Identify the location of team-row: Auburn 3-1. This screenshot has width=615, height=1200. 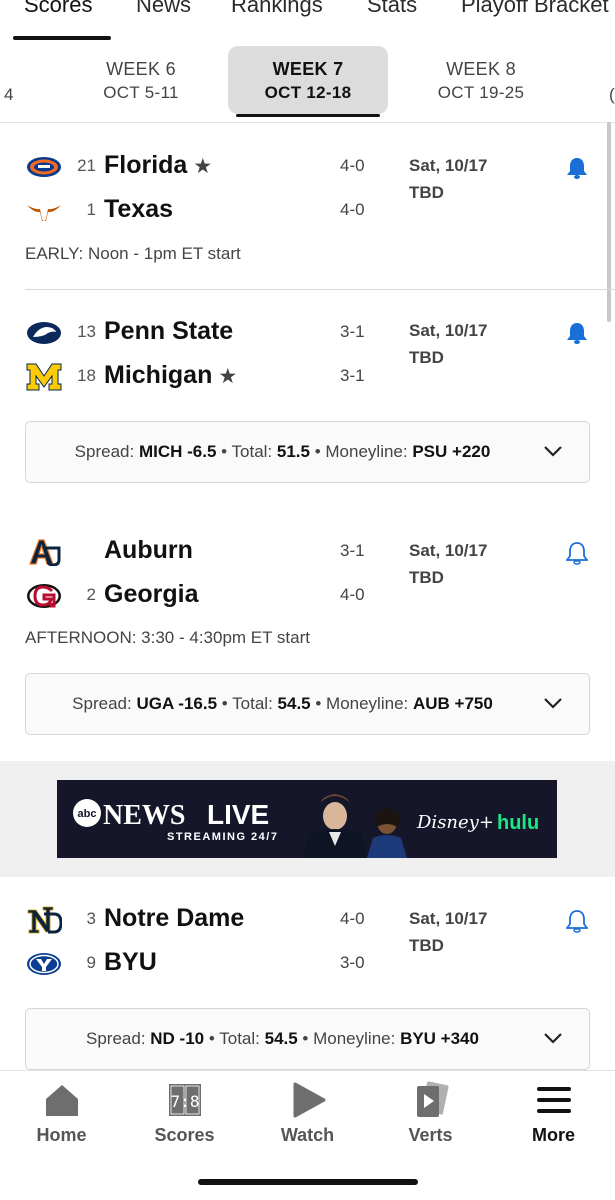
(200, 552).